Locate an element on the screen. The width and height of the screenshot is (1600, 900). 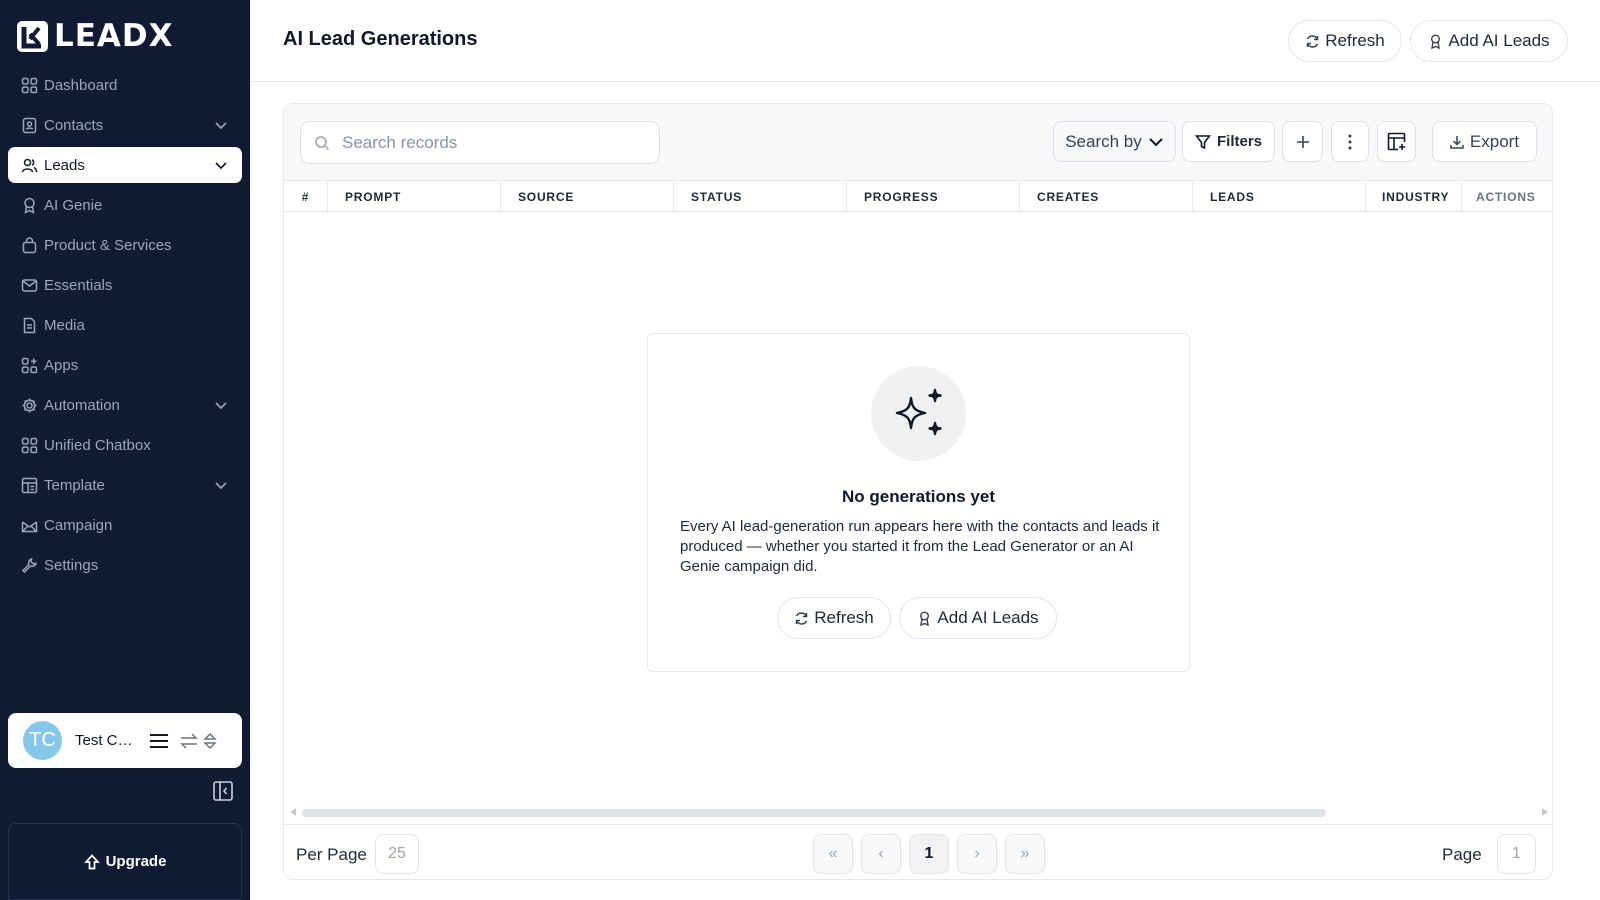
gear-icon is located at coordinates (29, 405).